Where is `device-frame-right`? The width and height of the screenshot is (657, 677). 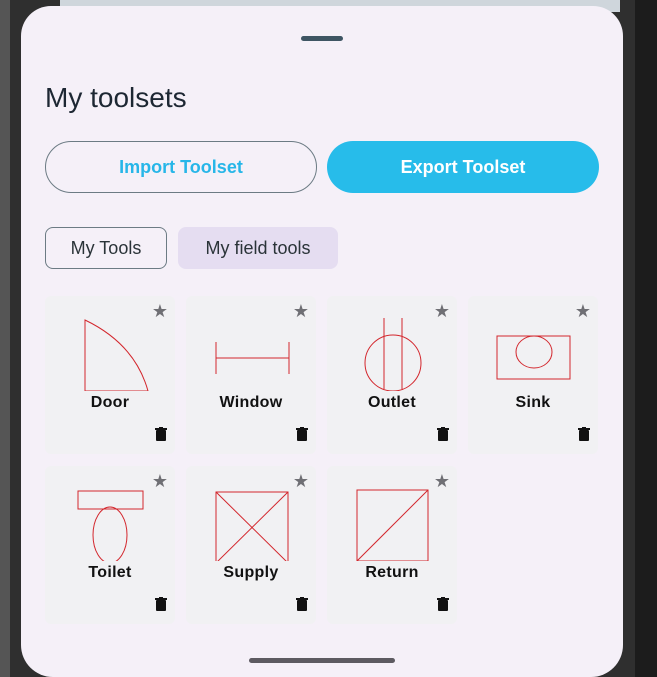
device-frame-right is located at coordinates (646, 338).